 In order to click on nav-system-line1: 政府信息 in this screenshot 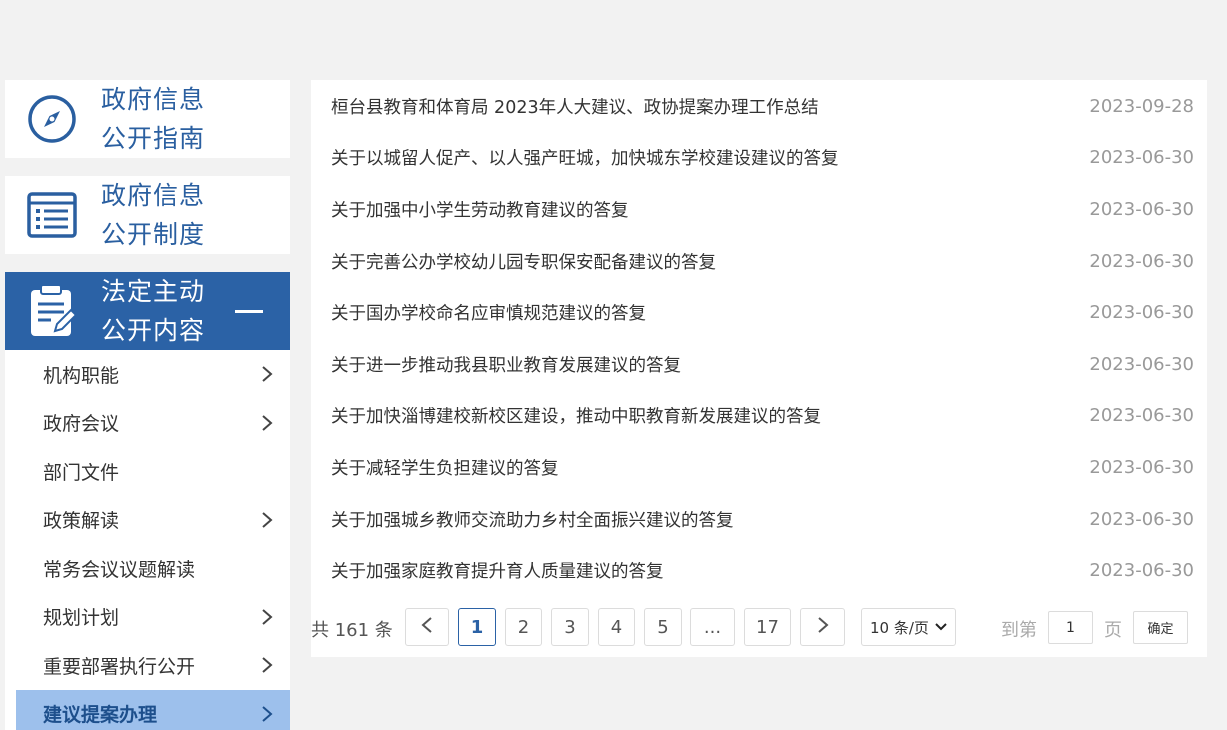, I will do `click(153, 195)`.